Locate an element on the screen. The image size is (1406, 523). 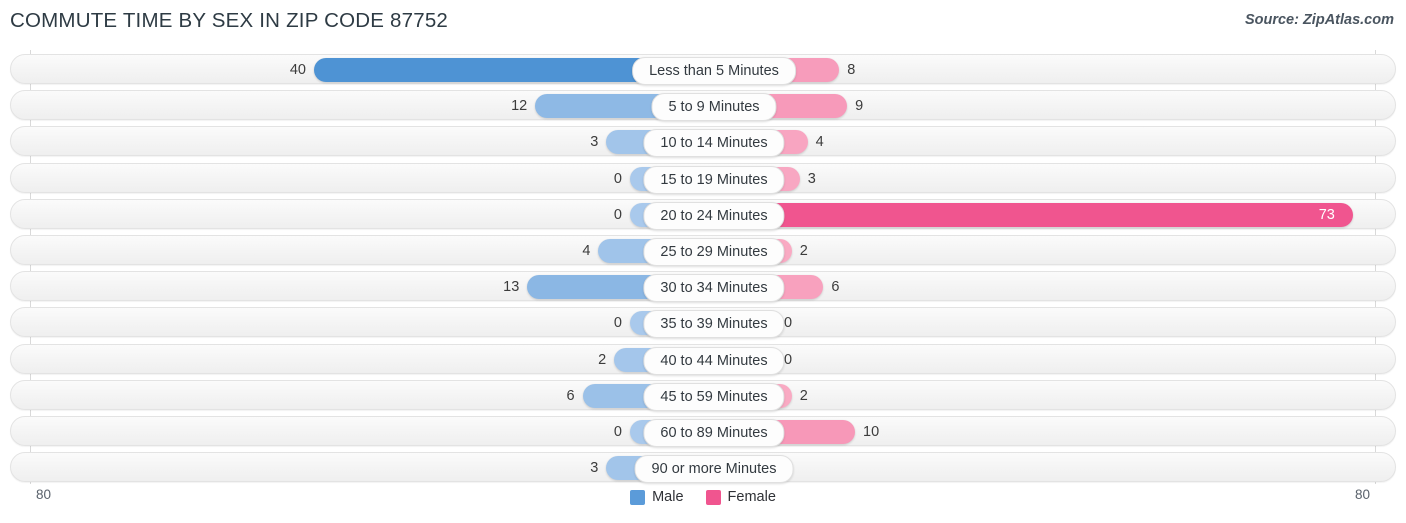
value-label-male: 13 is located at coordinates (511, 287).